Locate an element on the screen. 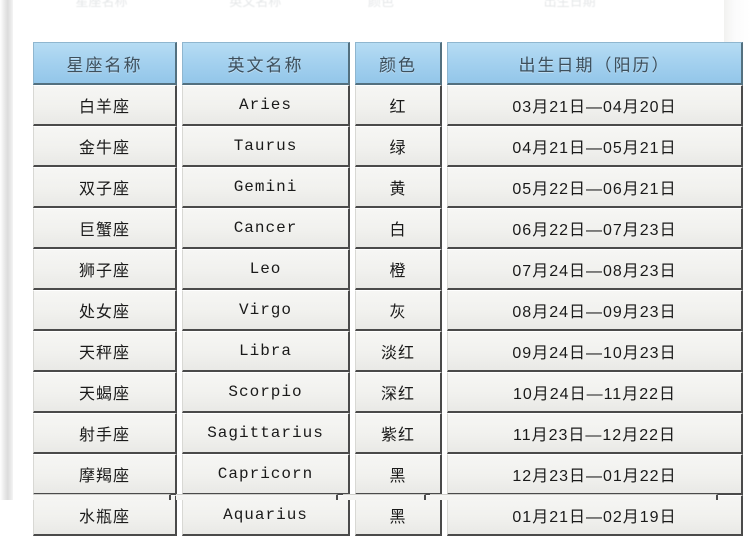 Image resolution: width=750 pixels, height=536 pixels. table-header-row: 星座名称 英文名称 颜色 出生日期（阳历） is located at coordinates (388, 63).